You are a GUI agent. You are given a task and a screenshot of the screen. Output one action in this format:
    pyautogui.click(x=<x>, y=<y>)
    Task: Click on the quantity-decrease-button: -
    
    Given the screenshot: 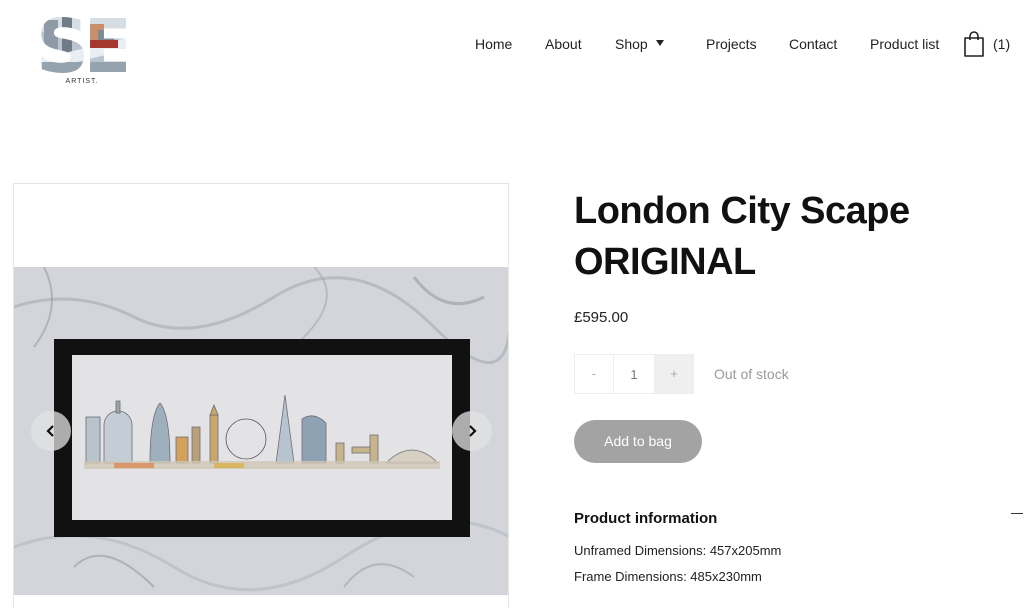 What is the action you would take?
    pyautogui.click(x=594, y=374)
    